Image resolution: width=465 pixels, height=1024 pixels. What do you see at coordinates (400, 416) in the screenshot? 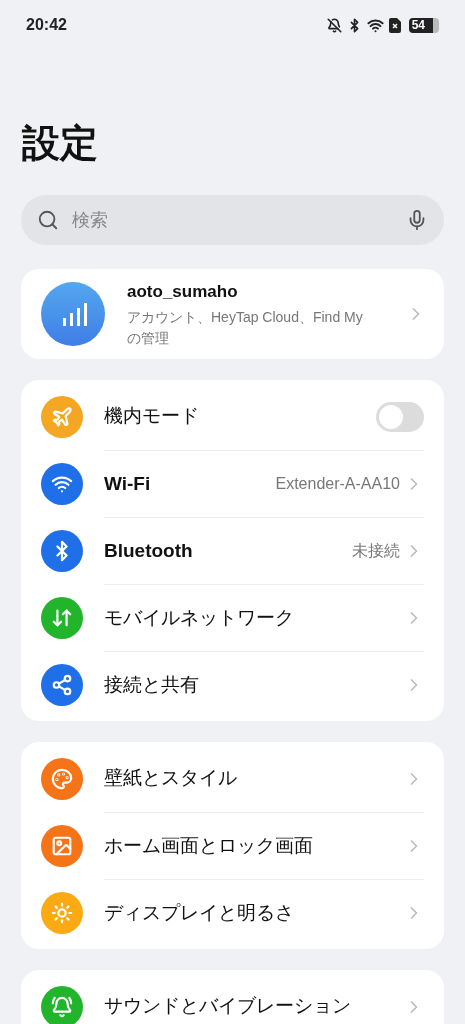
I see `toggle-switch` at bounding box center [400, 416].